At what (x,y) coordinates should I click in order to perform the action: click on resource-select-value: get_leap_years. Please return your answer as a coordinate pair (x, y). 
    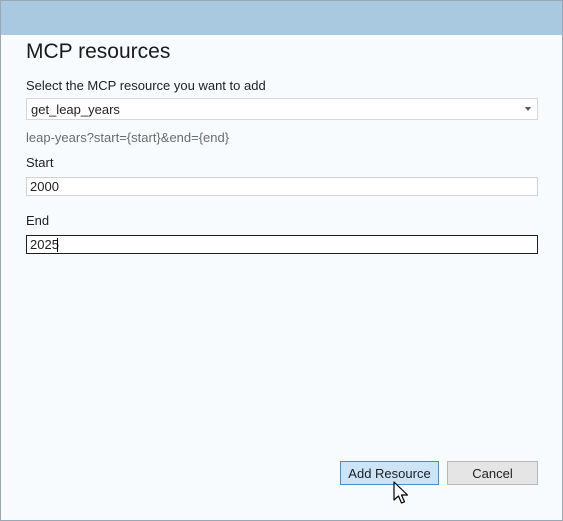
    Looking at the image, I should click on (75, 109).